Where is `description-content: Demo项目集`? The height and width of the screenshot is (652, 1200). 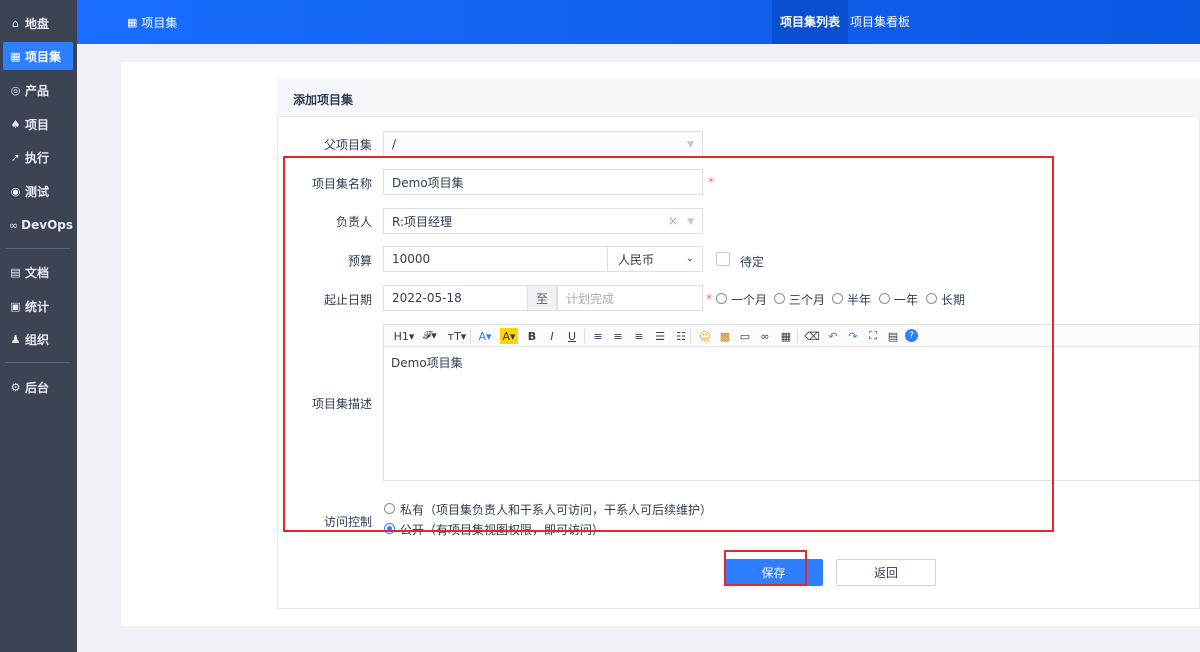
description-content: Demo项目集 is located at coordinates (427, 362).